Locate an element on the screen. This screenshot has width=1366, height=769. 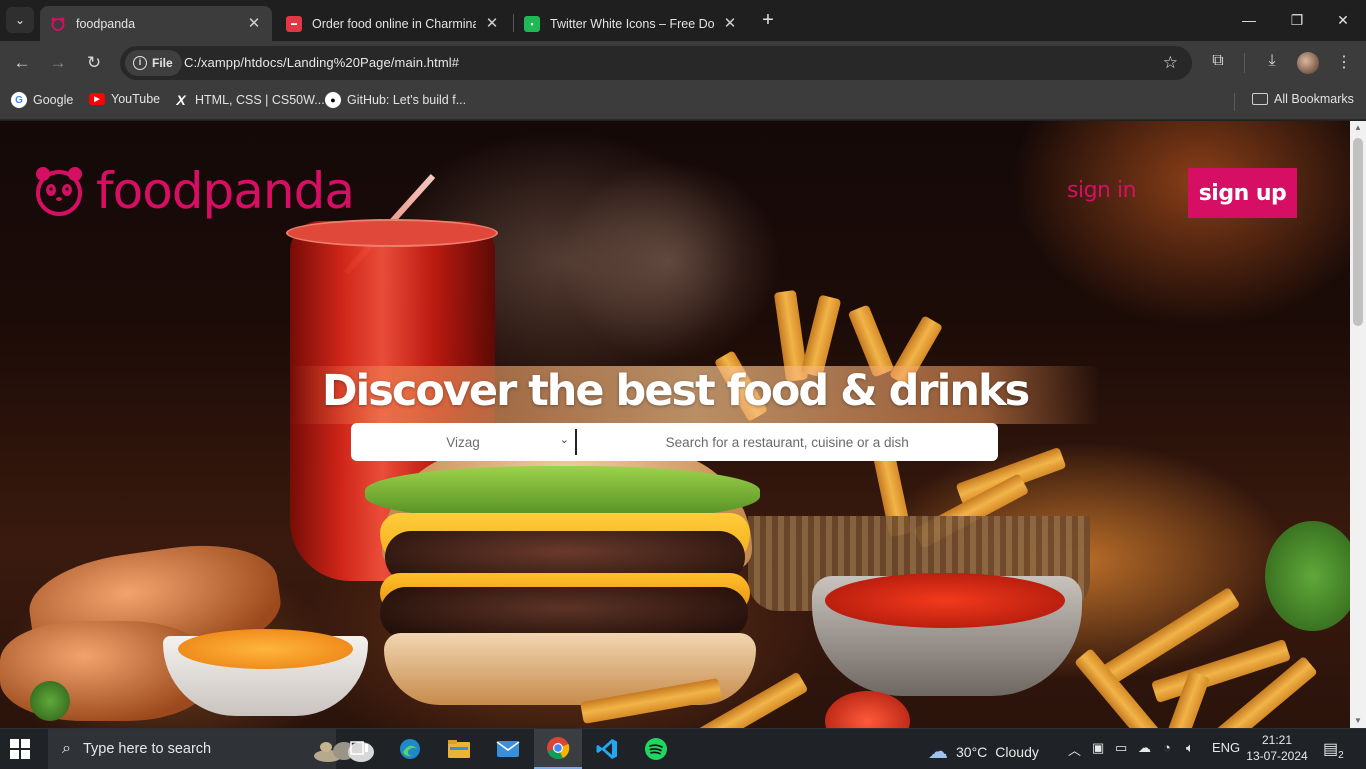
weather-widget: ☁ 30°C Cloudy is located at coordinates (983, 751).